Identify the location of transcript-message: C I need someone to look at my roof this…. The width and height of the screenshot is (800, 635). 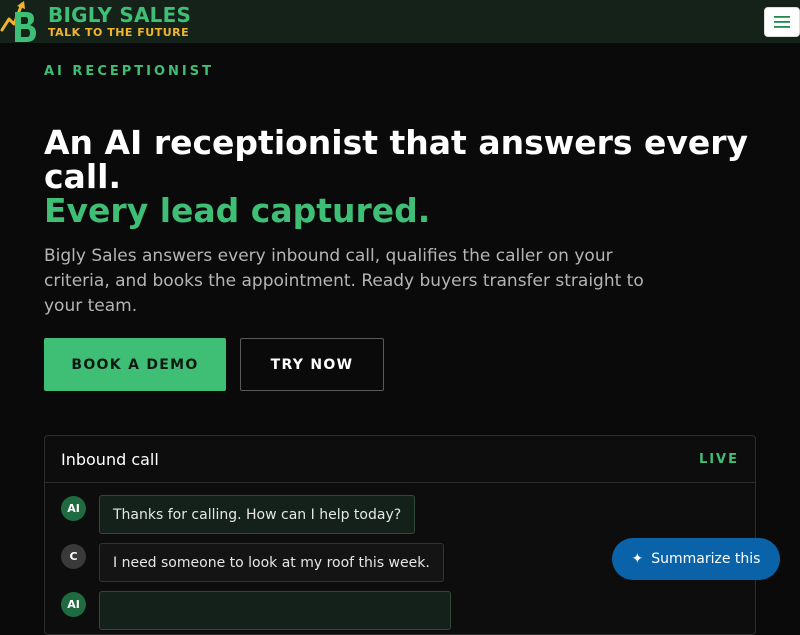
(252, 562).